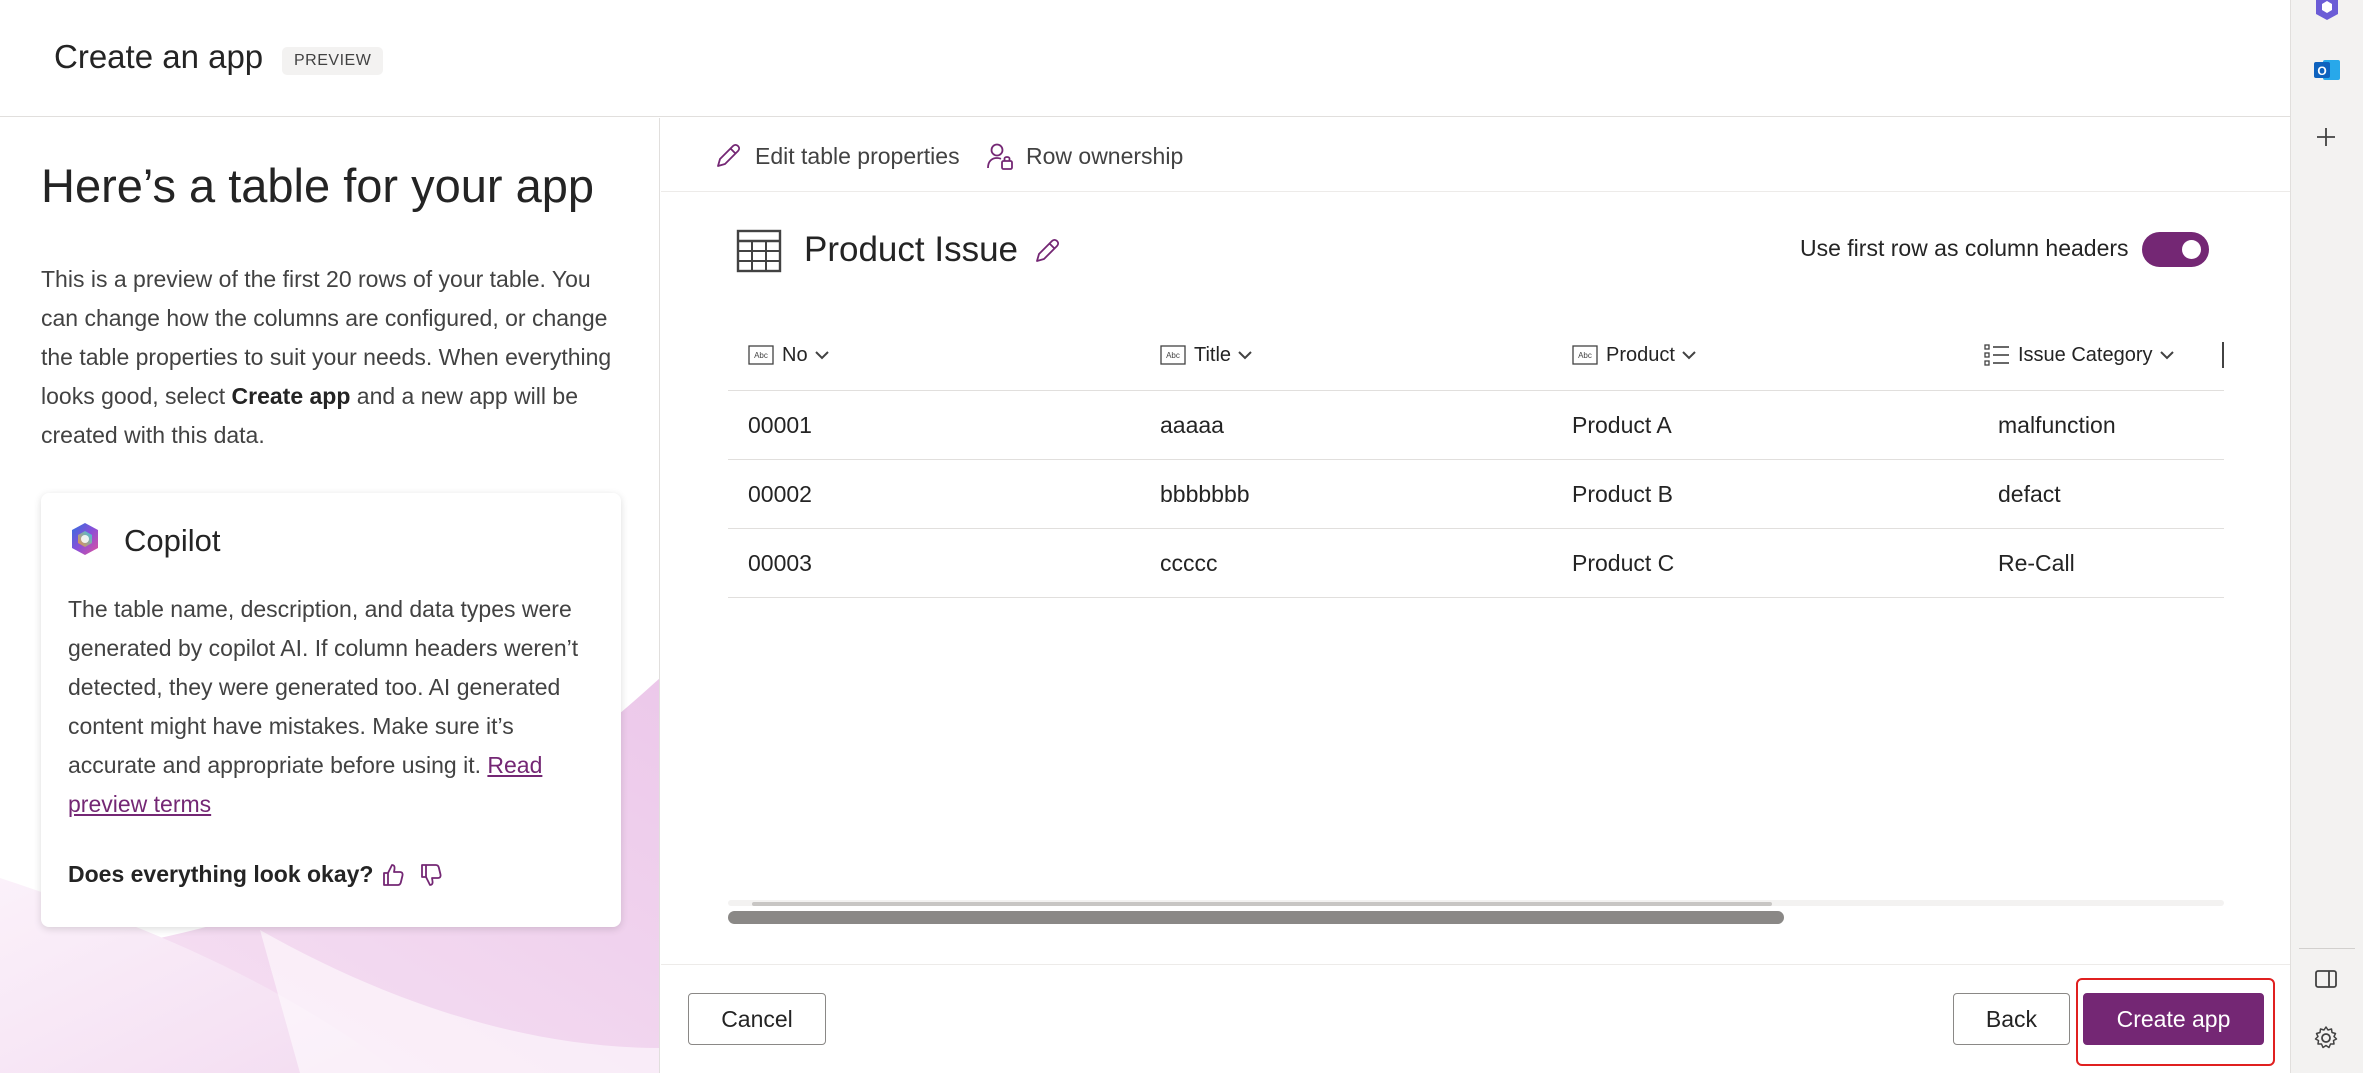  I want to click on table-cell: defact, so click(2029, 494).